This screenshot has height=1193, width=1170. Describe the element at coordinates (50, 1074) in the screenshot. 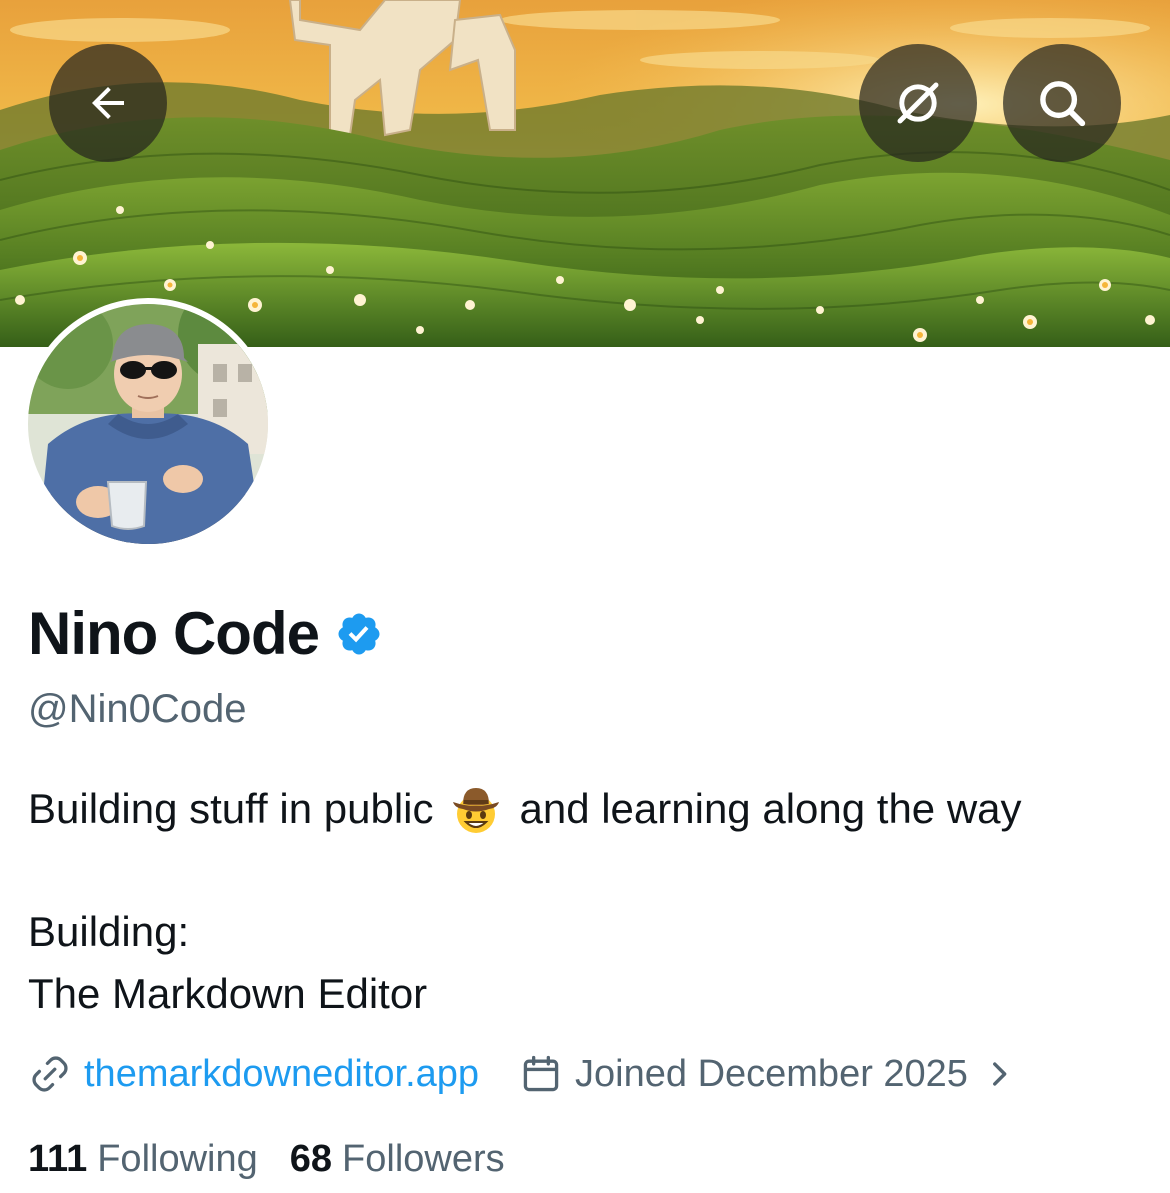

I see `link-icon` at that location.